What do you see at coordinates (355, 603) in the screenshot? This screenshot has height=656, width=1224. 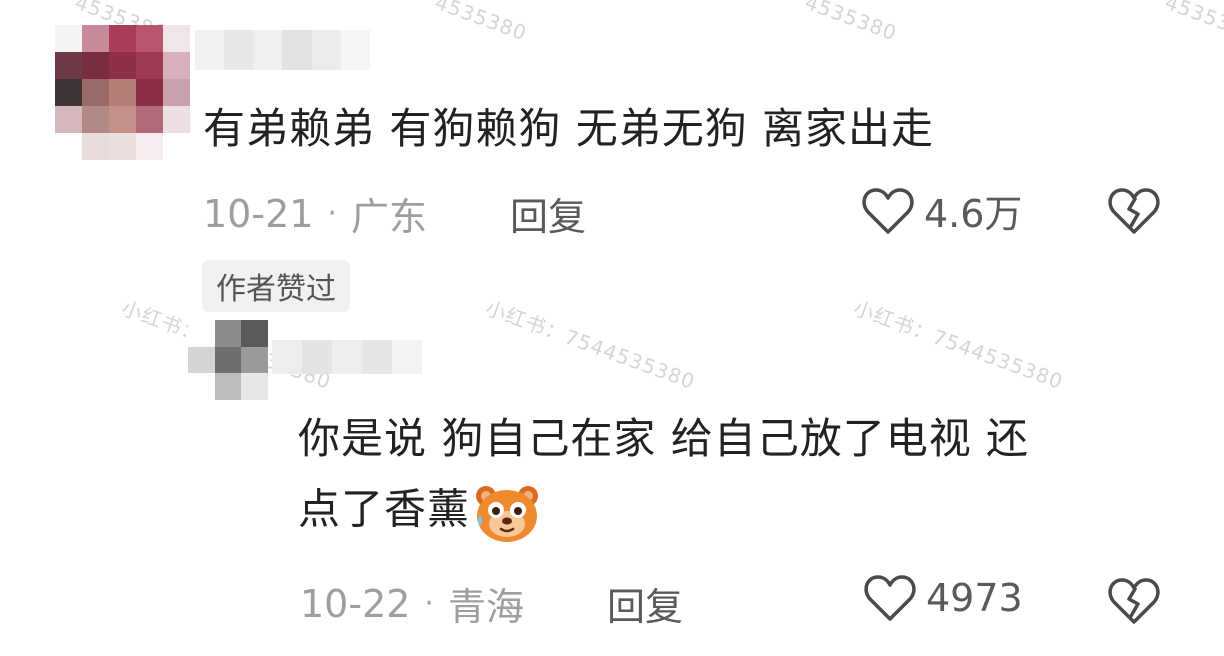 I see `comment-date: 10-22` at bounding box center [355, 603].